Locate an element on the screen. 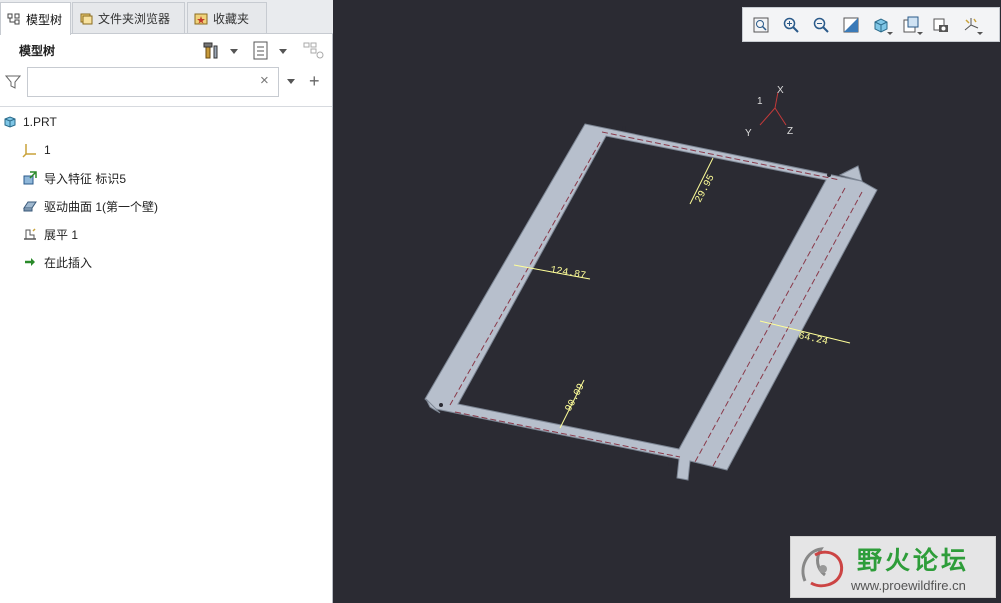 The width and height of the screenshot is (1001, 603). datum-display-button is located at coordinates (971, 25).